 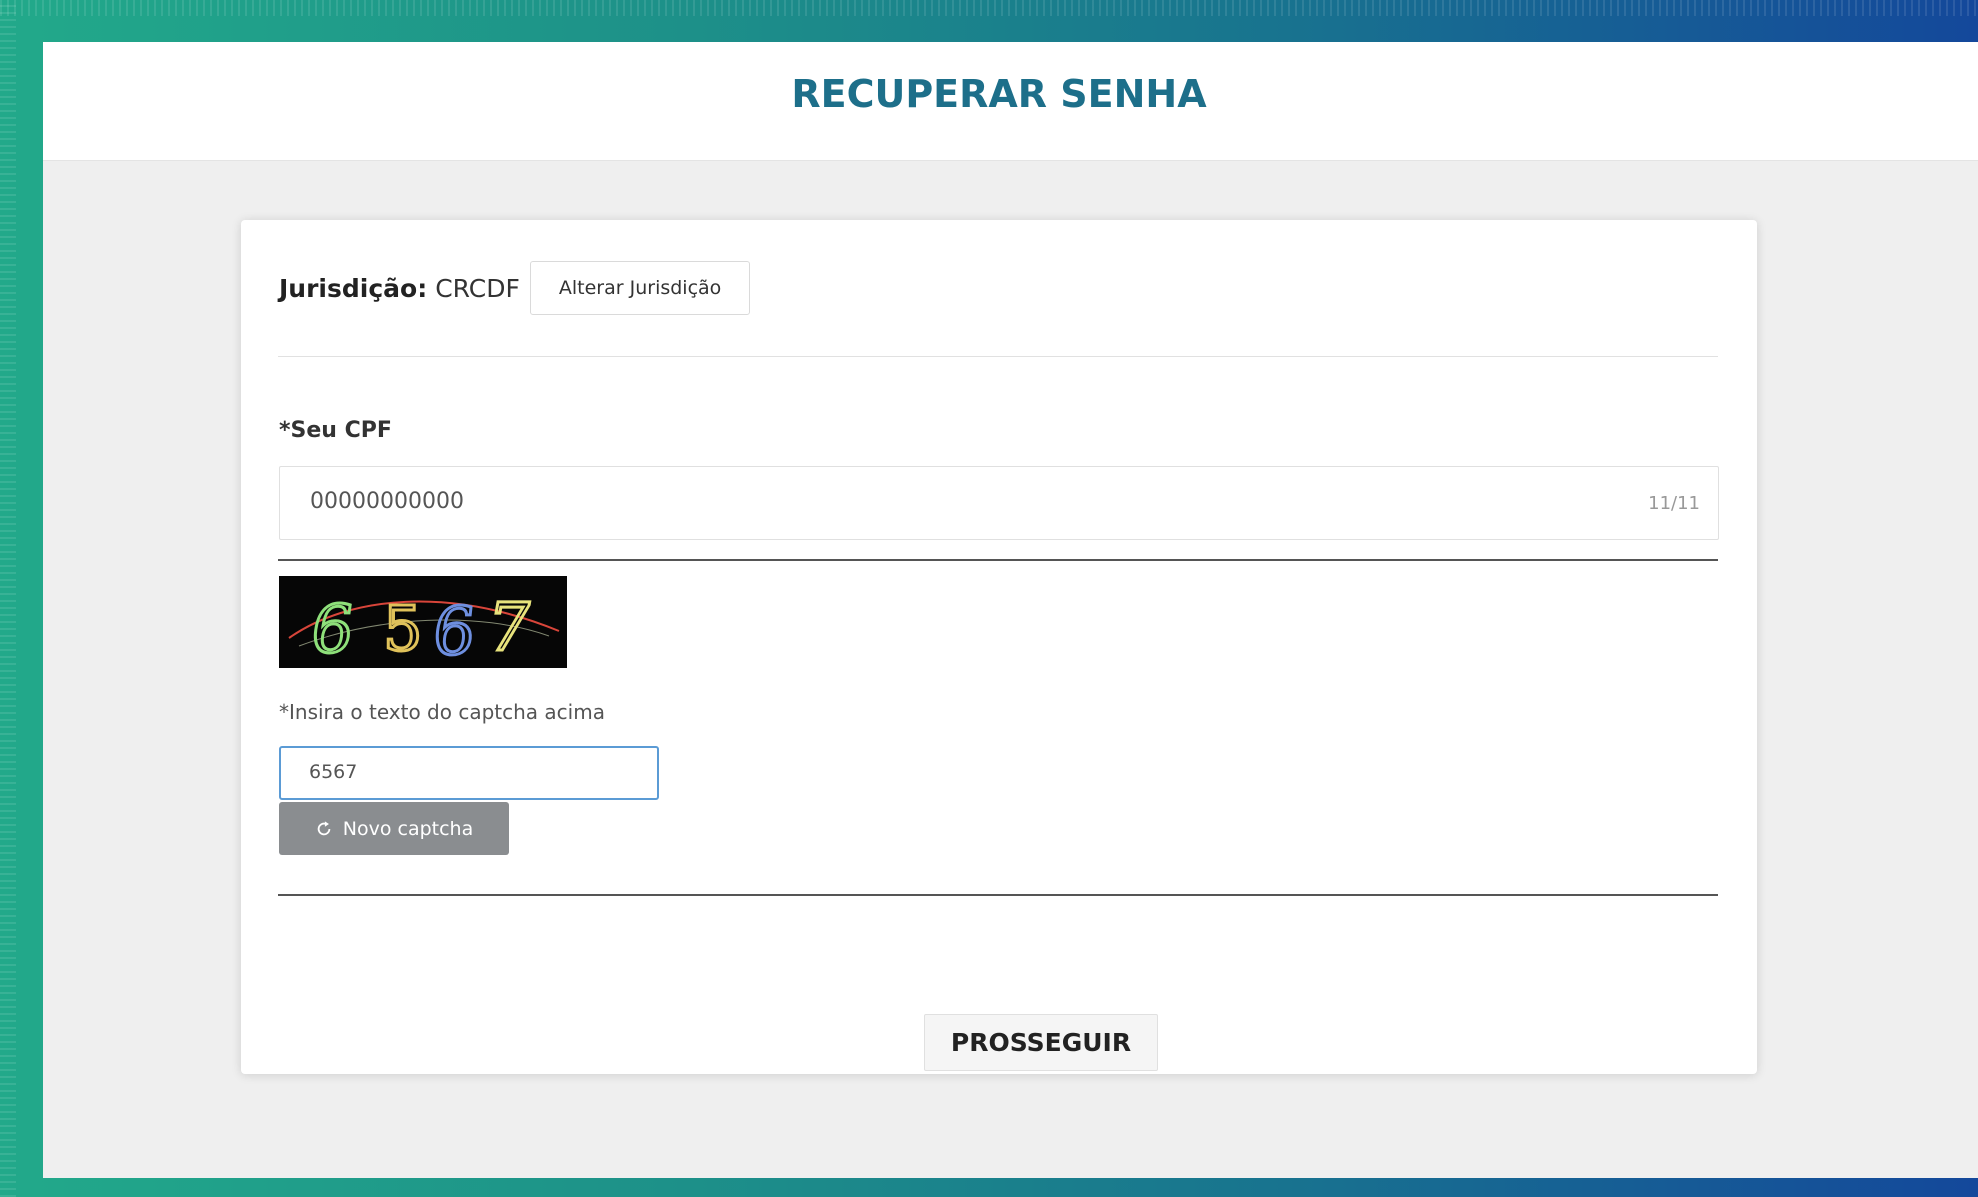 What do you see at coordinates (8, 598) in the screenshot?
I see `frame-texture-left` at bounding box center [8, 598].